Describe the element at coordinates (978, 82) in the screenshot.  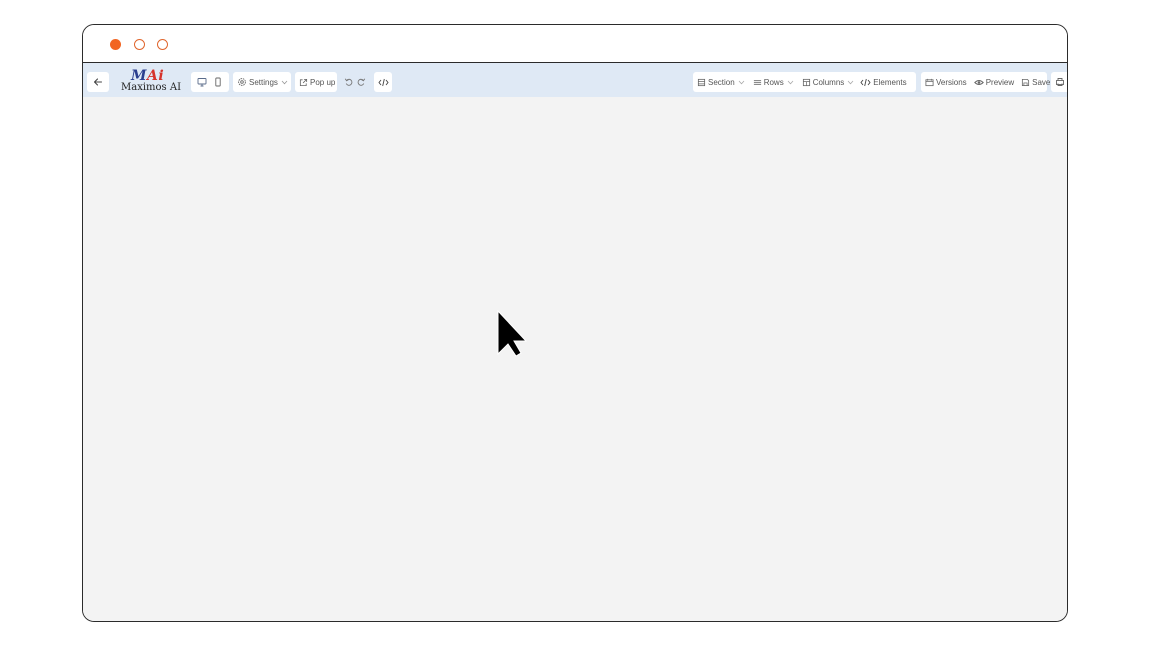
I see `eye-icon` at that location.